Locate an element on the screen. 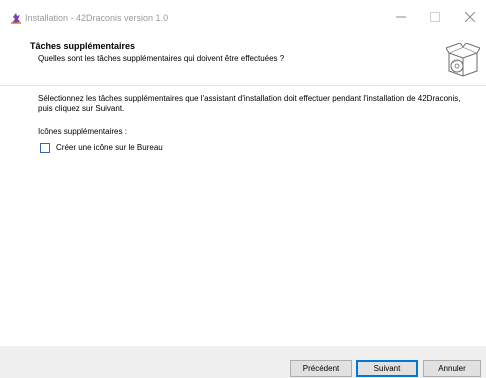  close-button is located at coordinates (470, 18).